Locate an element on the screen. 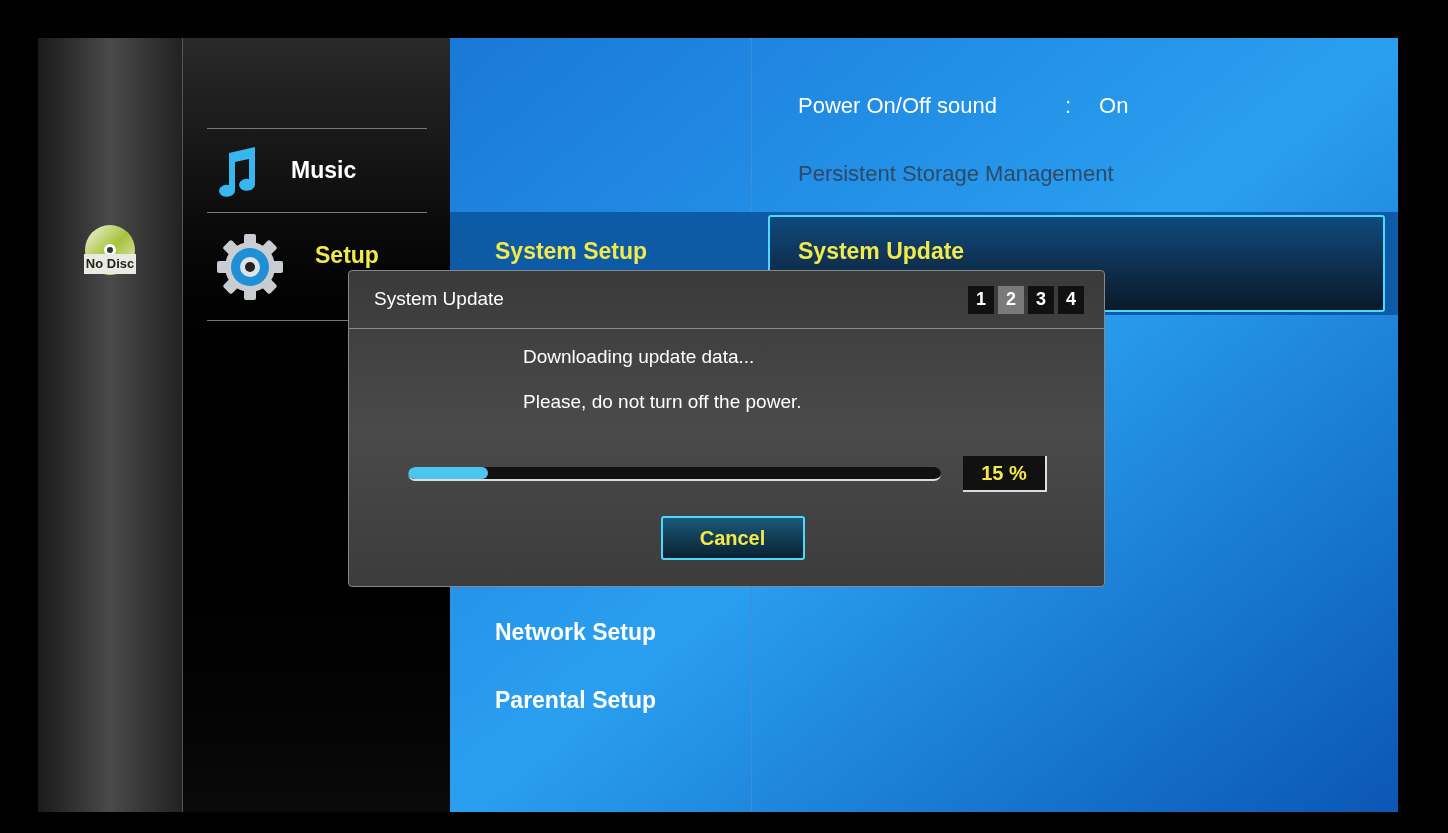 This screenshot has height=833, width=1448. step-indicator: 4 is located at coordinates (1071, 299).